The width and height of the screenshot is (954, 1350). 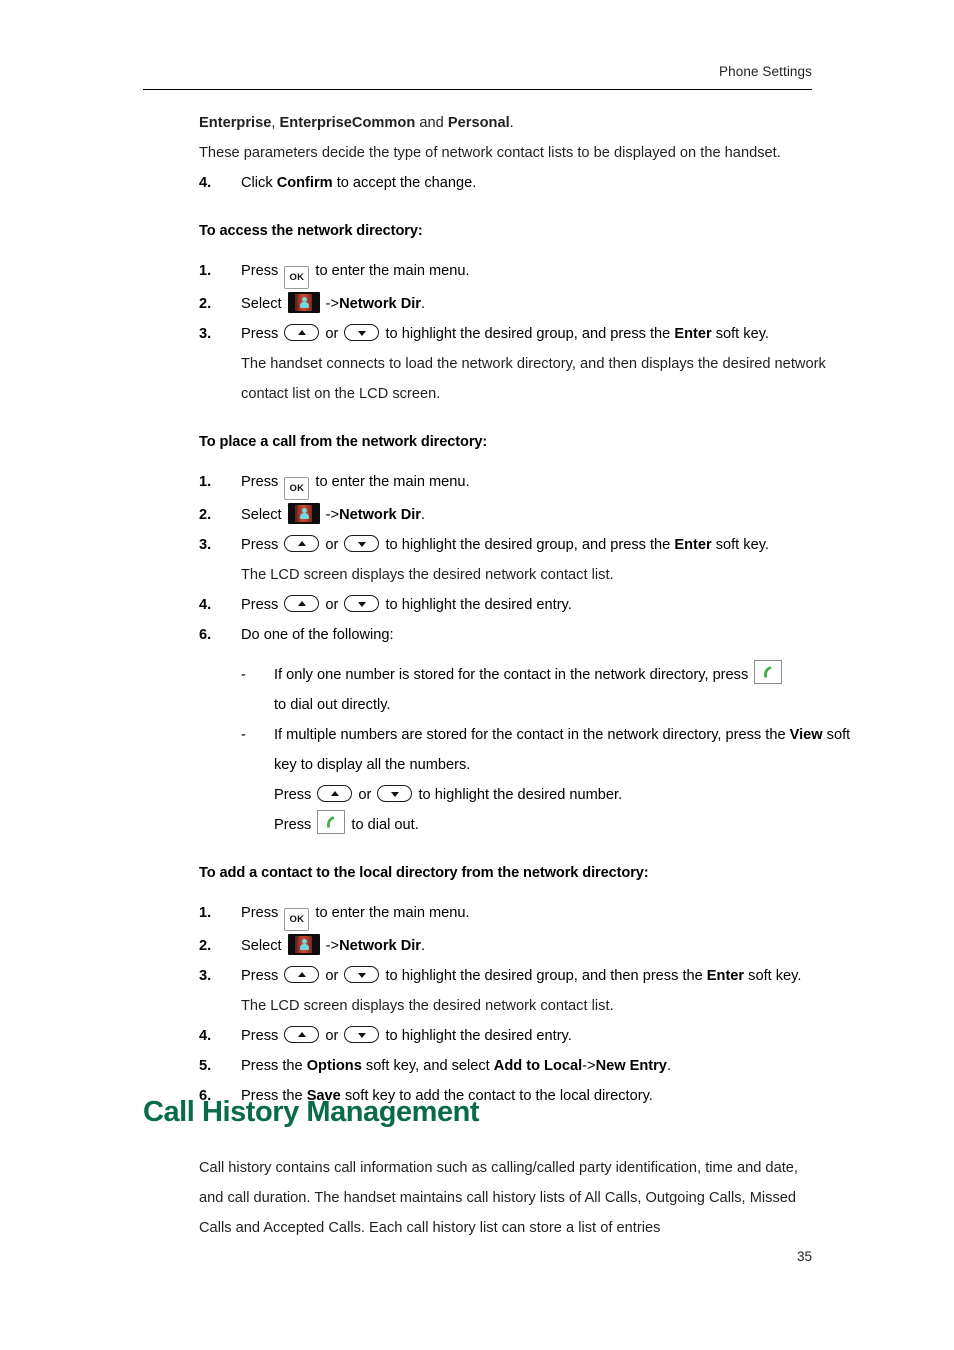 What do you see at coordinates (383, 825) in the screenshot?
I see `substep-text-post: to dial out.` at bounding box center [383, 825].